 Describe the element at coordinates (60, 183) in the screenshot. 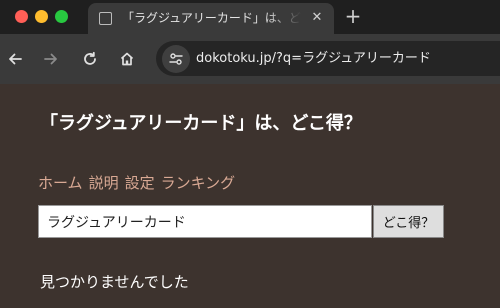

I see `nav-link-home: ホーム` at that location.